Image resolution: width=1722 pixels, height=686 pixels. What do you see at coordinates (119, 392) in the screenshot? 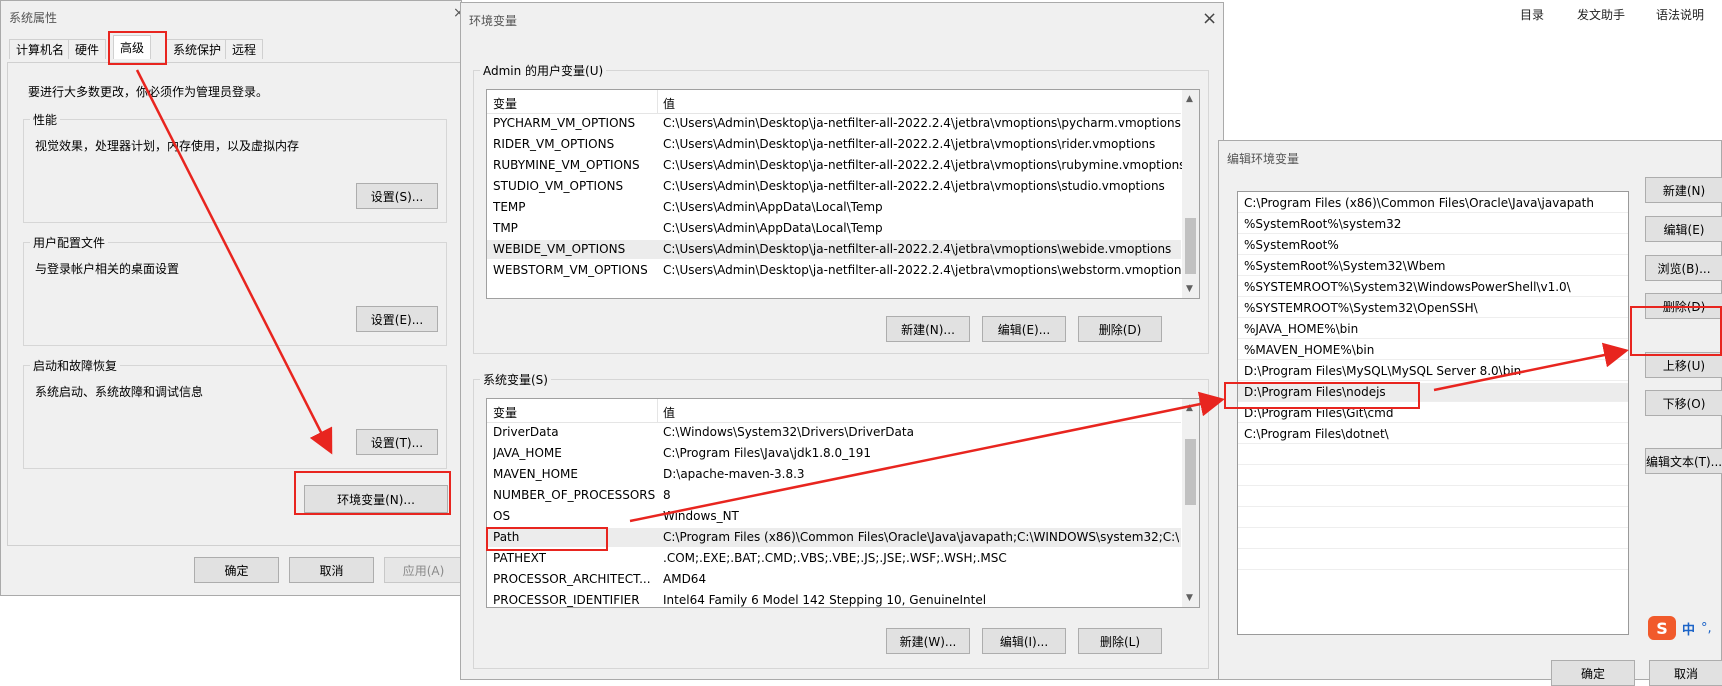
I see `startup-recovery-desc: 系统启动、系统故障和调试信息` at bounding box center [119, 392].